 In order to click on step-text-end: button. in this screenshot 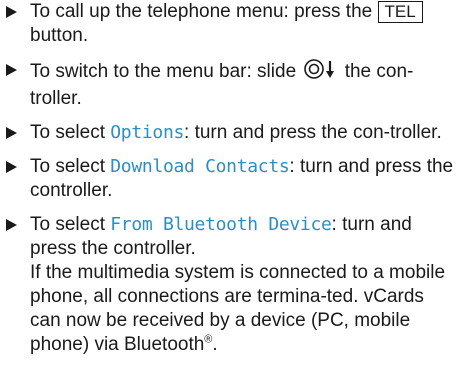, I will do `click(59, 35)`.